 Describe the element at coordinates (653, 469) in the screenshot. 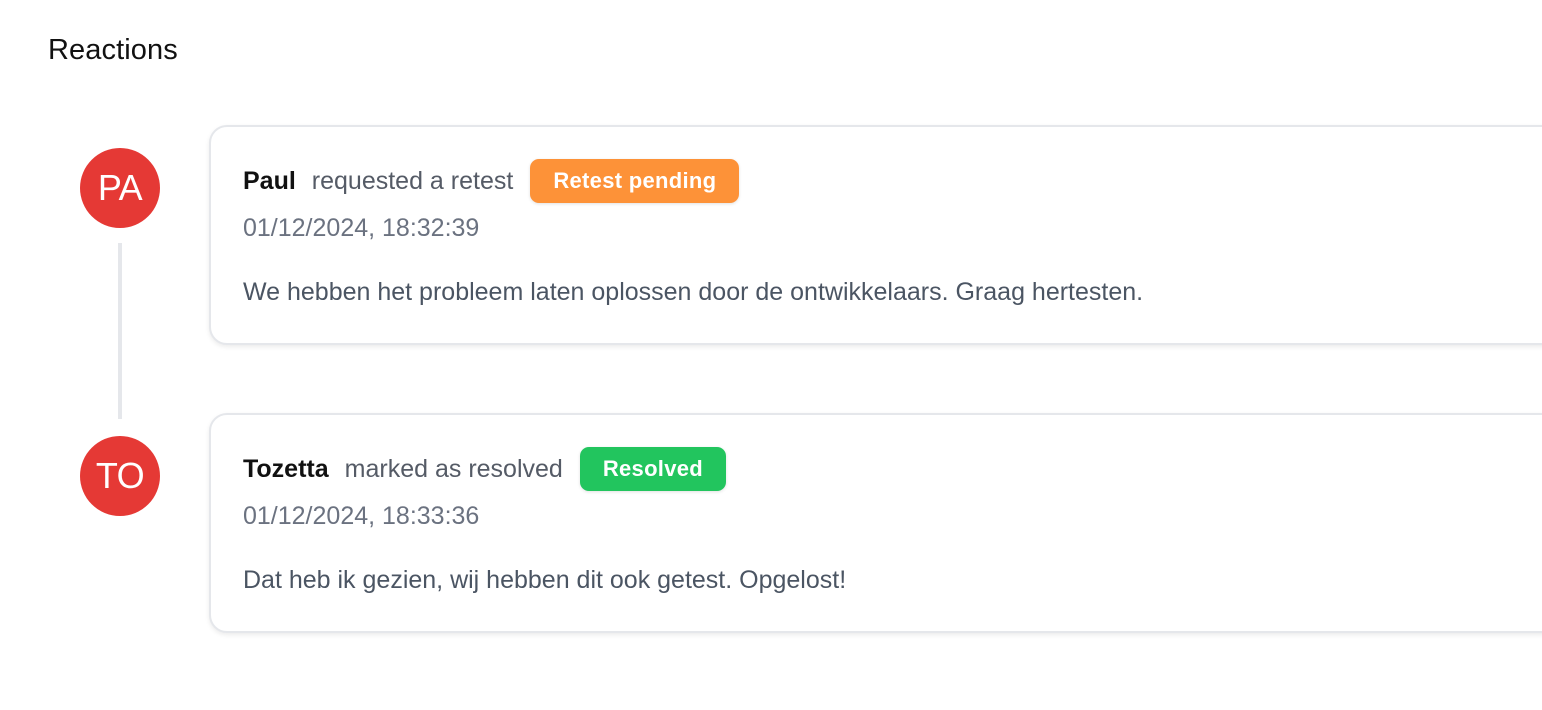

I see `status-badge-resolved: Resolved` at that location.